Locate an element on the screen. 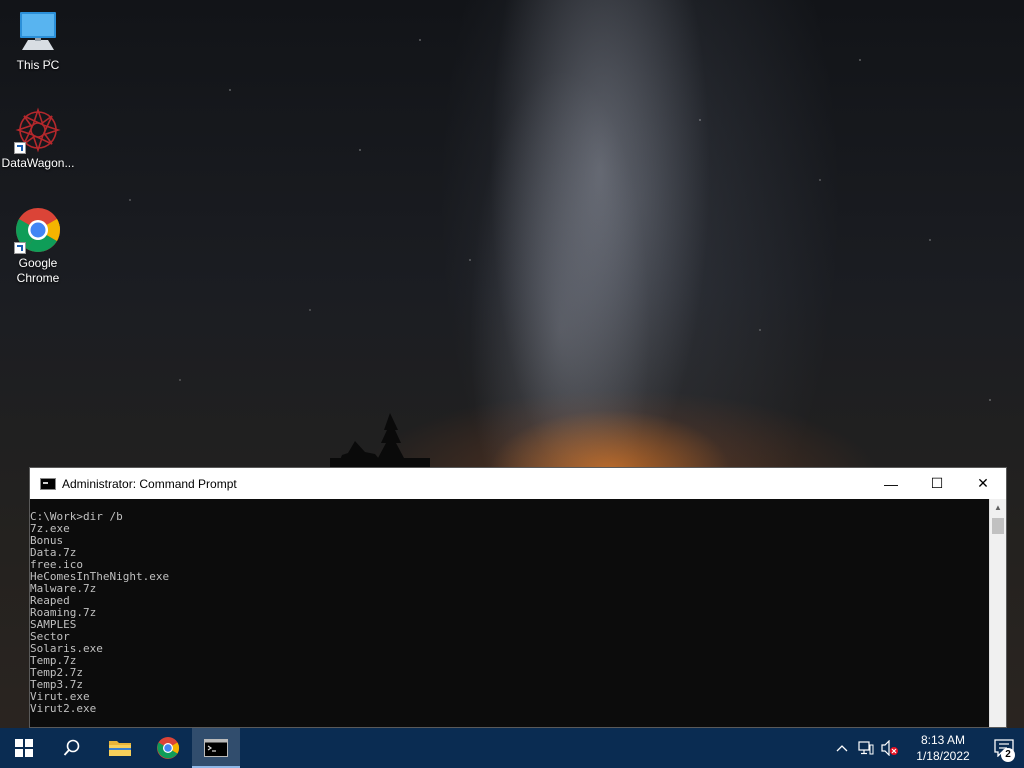 Image resolution: width=1024 pixels, height=768 pixels. system-tray: 8:13 AM 1/18/2022 2 is located at coordinates (927, 748).